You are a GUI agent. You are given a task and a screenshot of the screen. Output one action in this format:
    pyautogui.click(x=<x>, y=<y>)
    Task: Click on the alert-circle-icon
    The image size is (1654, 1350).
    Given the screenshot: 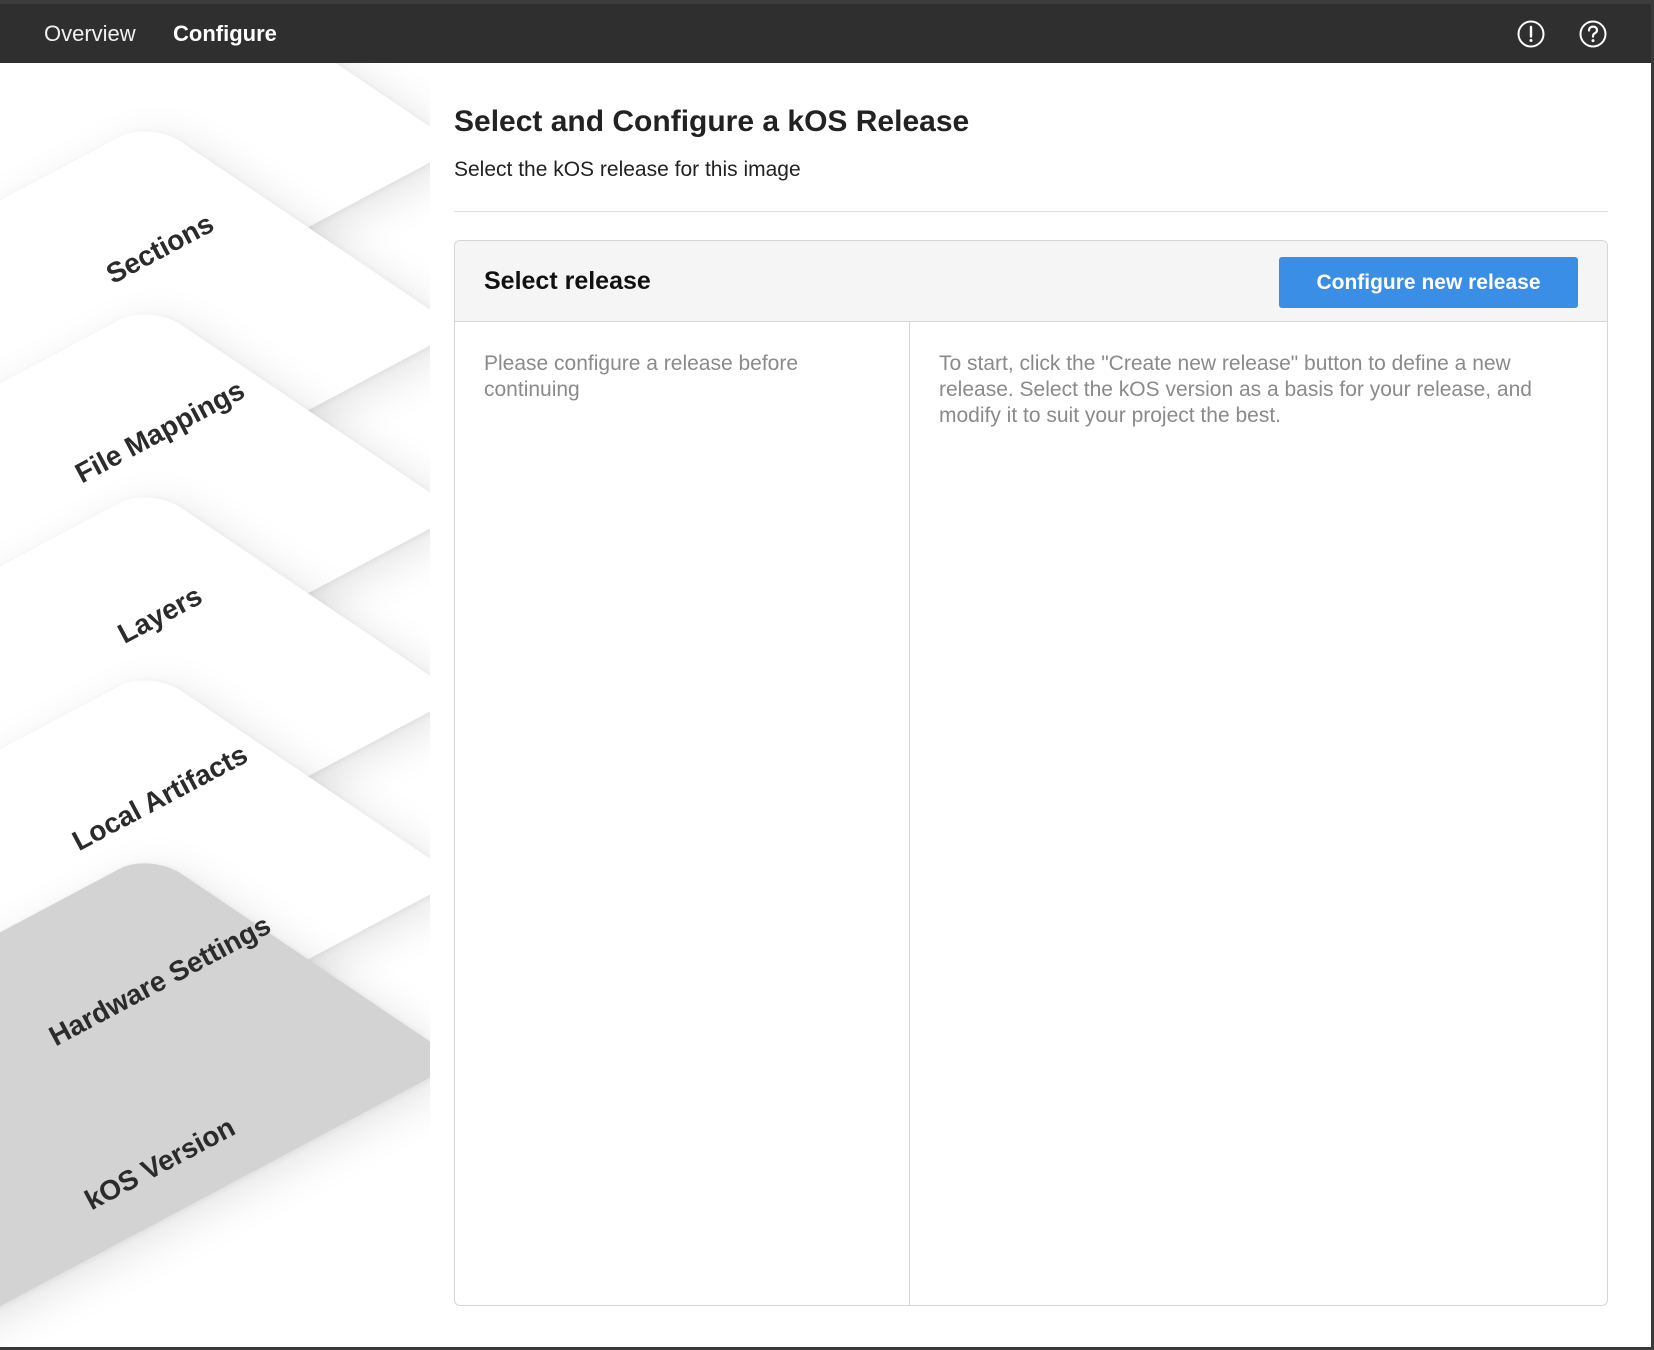 What is the action you would take?
    pyautogui.click(x=1531, y=34)
    